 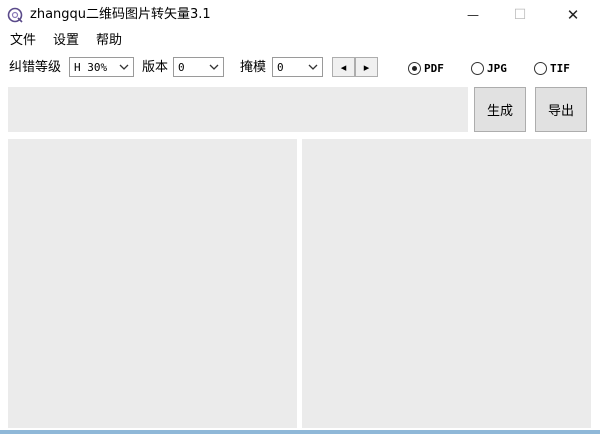 What do you see at coordinates (23, 41) in the screenshot?
I see `menu-file: 文件` at bounding box center [23, 41].